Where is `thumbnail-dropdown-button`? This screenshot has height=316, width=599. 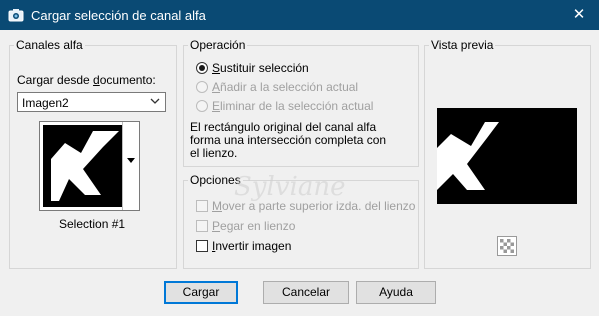
thumbnail-dropdown-button is located at coordinates (130, 166).